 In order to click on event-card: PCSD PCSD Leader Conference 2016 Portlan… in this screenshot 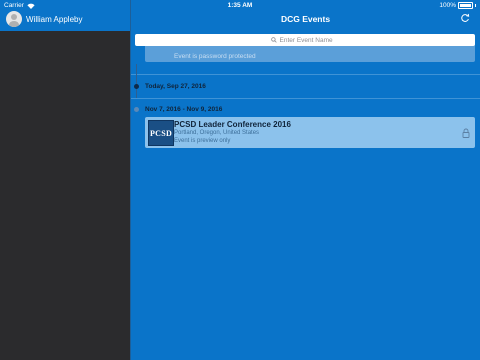, I will do `click(310, 132)`.